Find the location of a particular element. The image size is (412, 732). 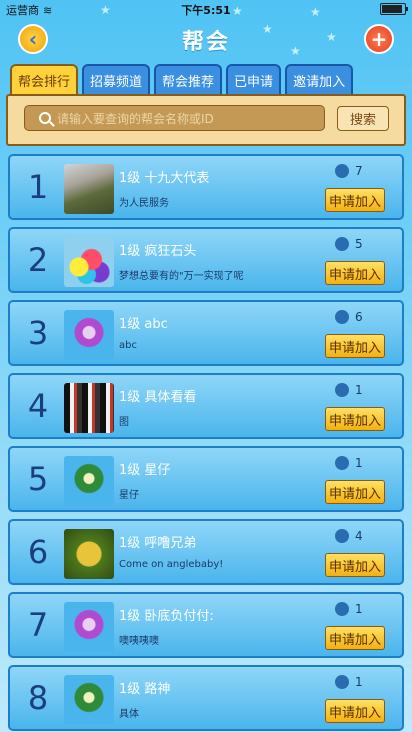

member-count: 4 is located at coordinates (359, 536).